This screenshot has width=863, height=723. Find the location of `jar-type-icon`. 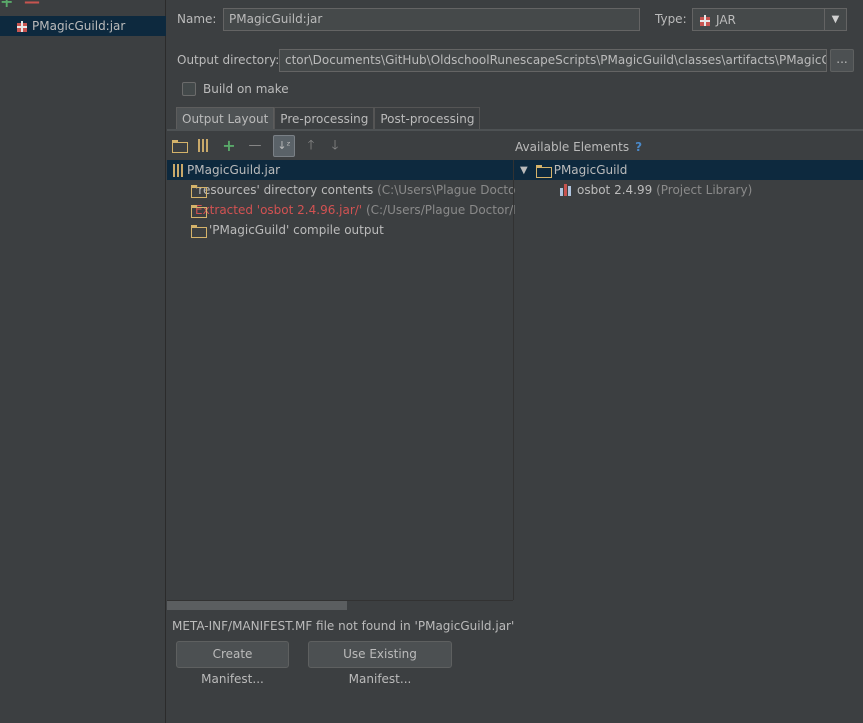

jar-type-icon is located at coordinates (705, 20).